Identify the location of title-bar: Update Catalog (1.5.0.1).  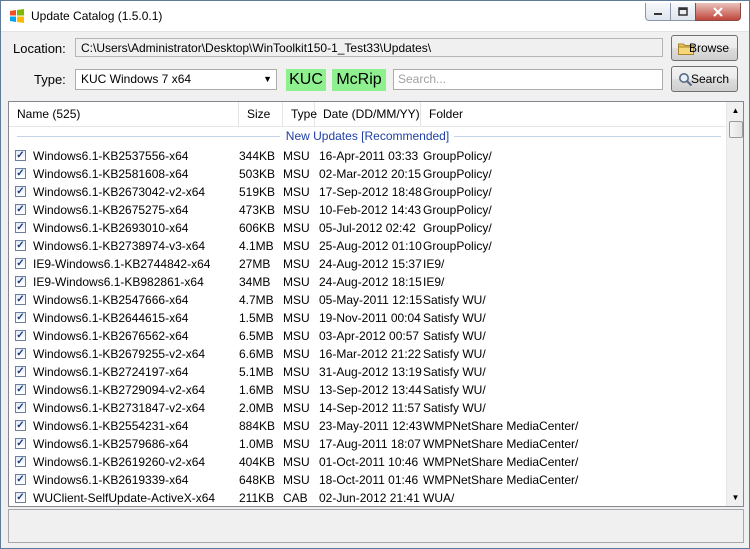
(375, 16).